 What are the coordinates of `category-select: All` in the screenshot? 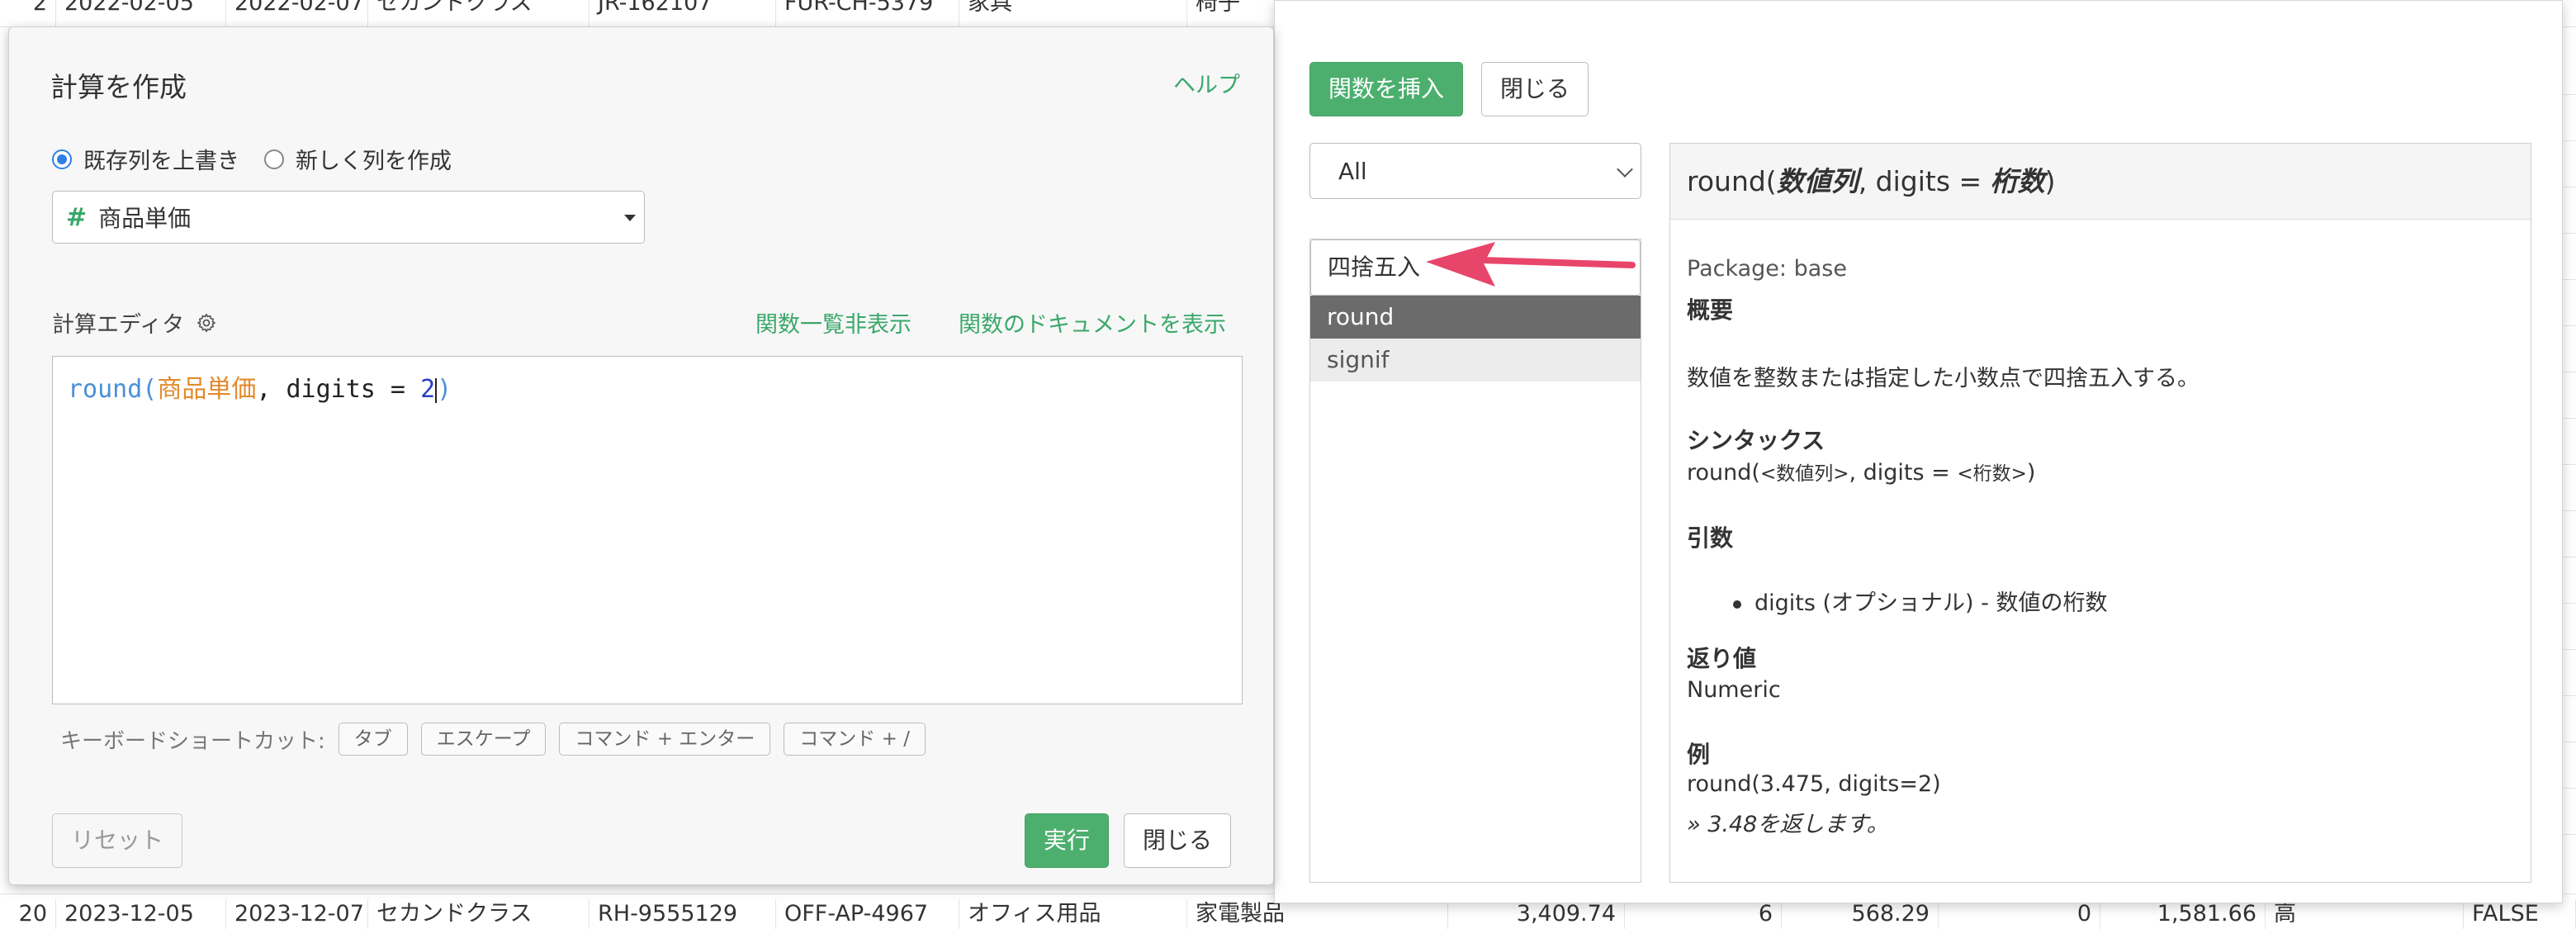 It's located at (1475, 171).